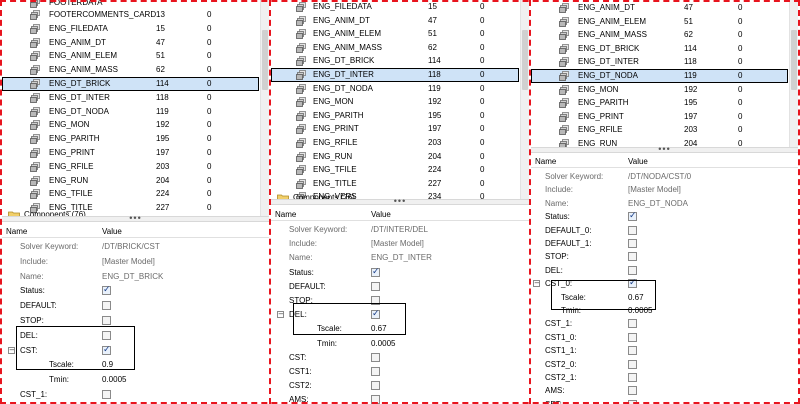  What do you see at coordinates (400, 300) in the screenshot?
I see `property-row: STOP:` at bounding box center [400, 300].